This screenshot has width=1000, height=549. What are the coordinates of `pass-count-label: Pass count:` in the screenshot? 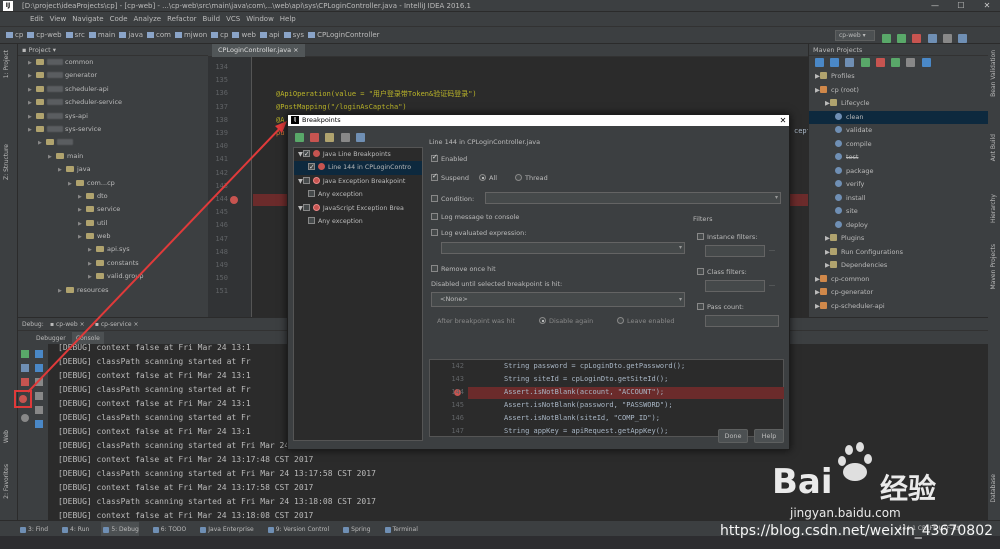 It's located at (725, 307).